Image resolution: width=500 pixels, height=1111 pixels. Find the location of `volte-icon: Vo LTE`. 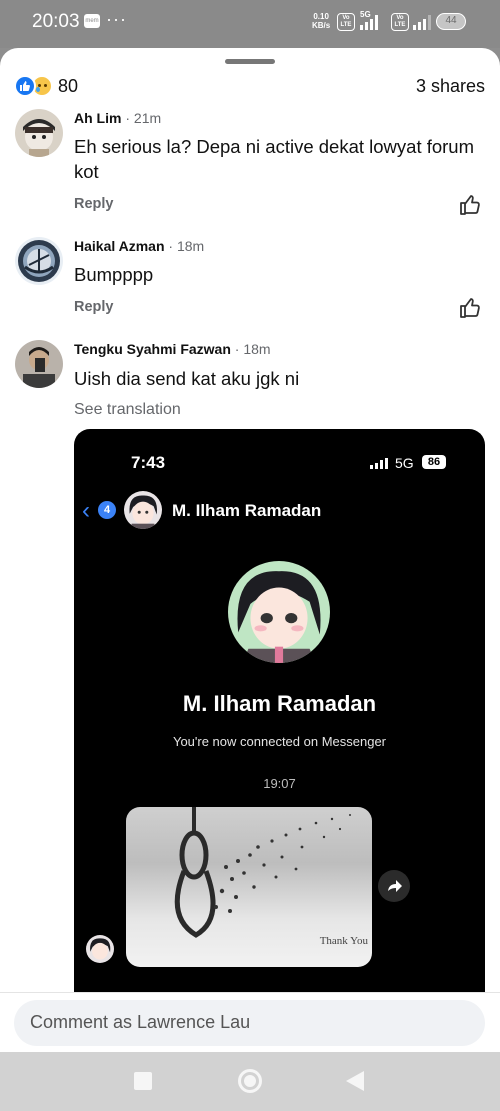

volte-icon: Vo LTE is located at coordinates (346, 22).